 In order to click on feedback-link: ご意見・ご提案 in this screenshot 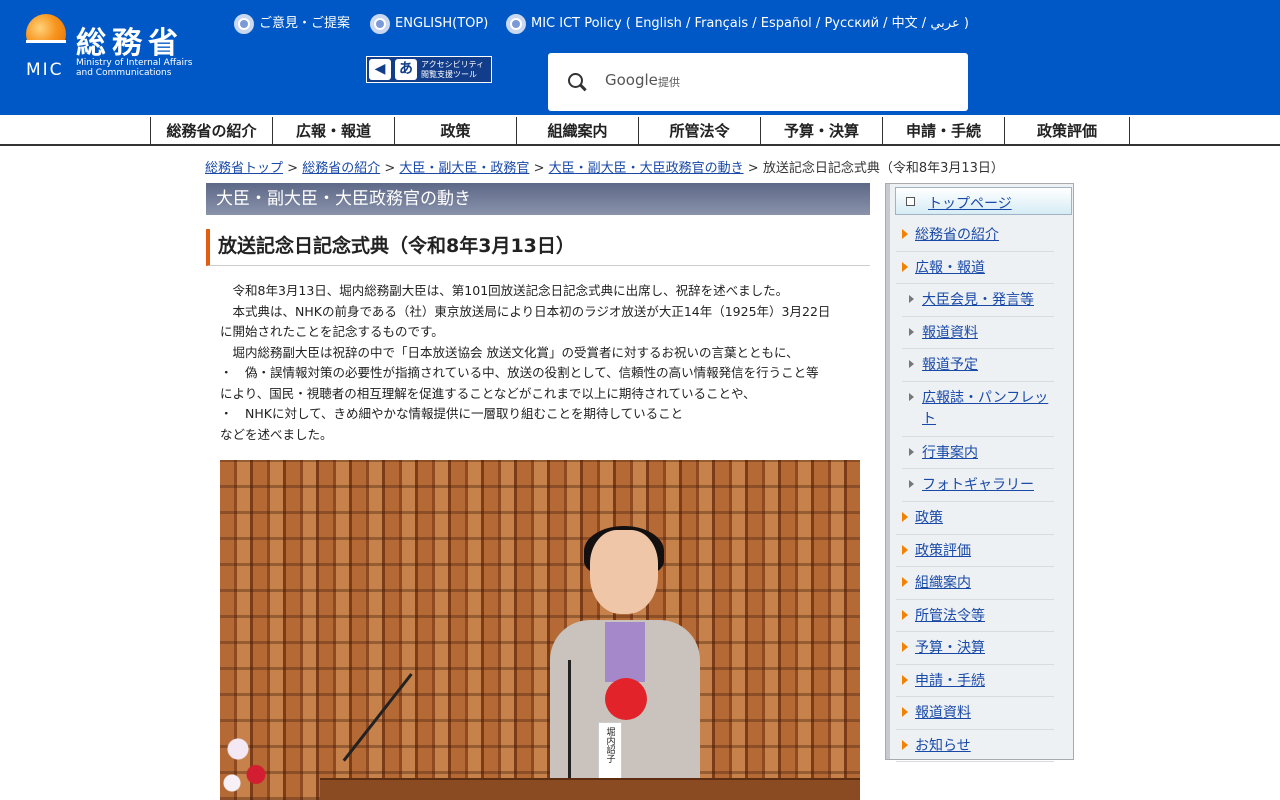, I will do `click(299, 24)`.